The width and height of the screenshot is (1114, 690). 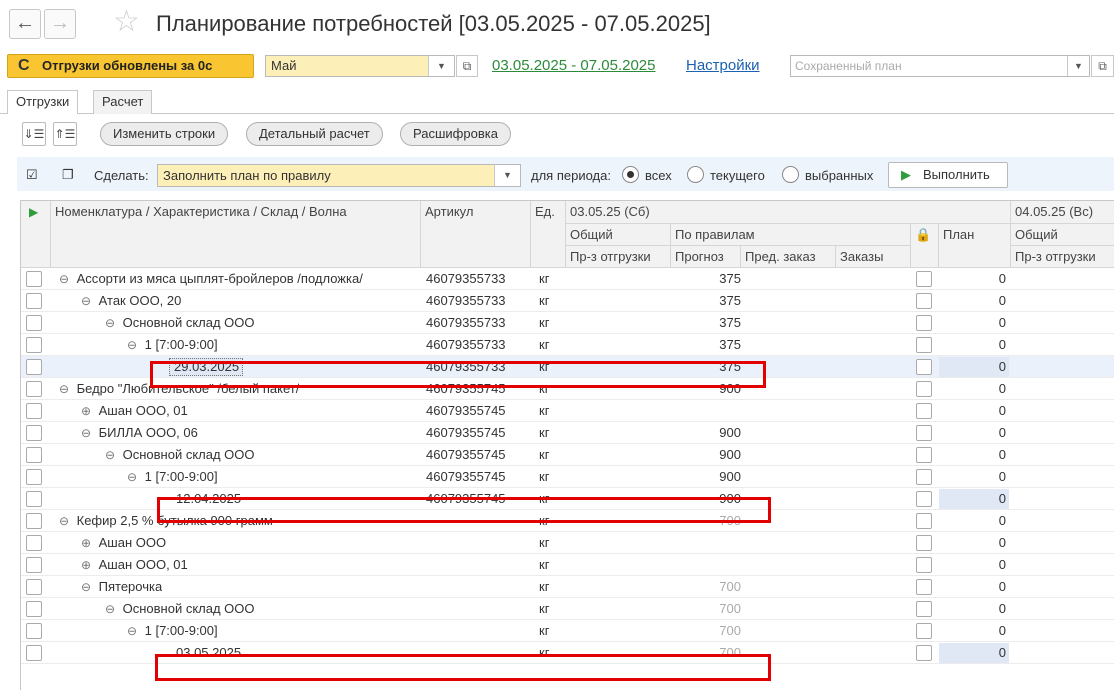 What do you see at coordinates (975, 246) in the screenshot?
I see `col-plan: План` at bounding box center [975, 246].